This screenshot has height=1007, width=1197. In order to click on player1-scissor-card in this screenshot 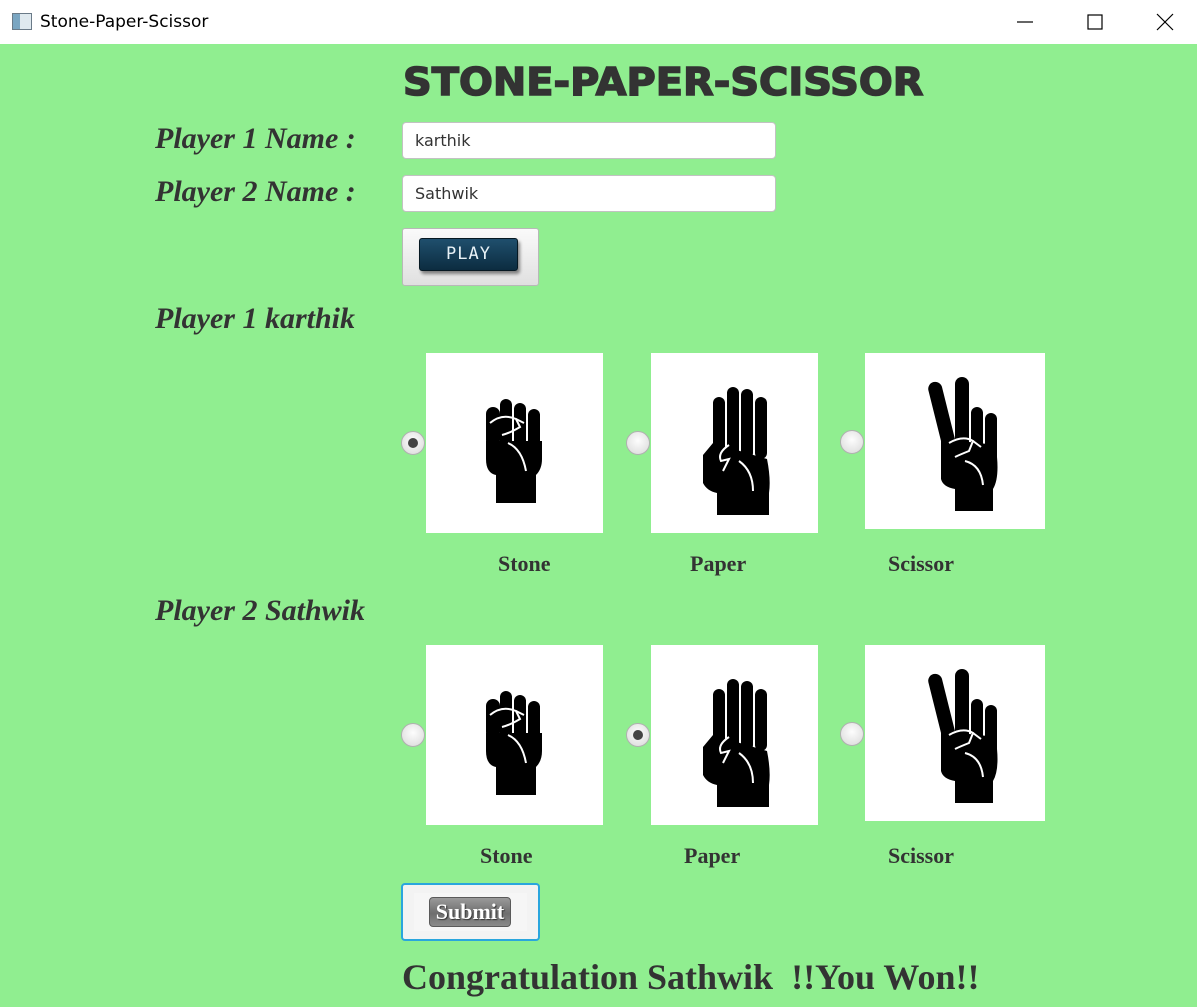, I will do `click(955, 441)`.